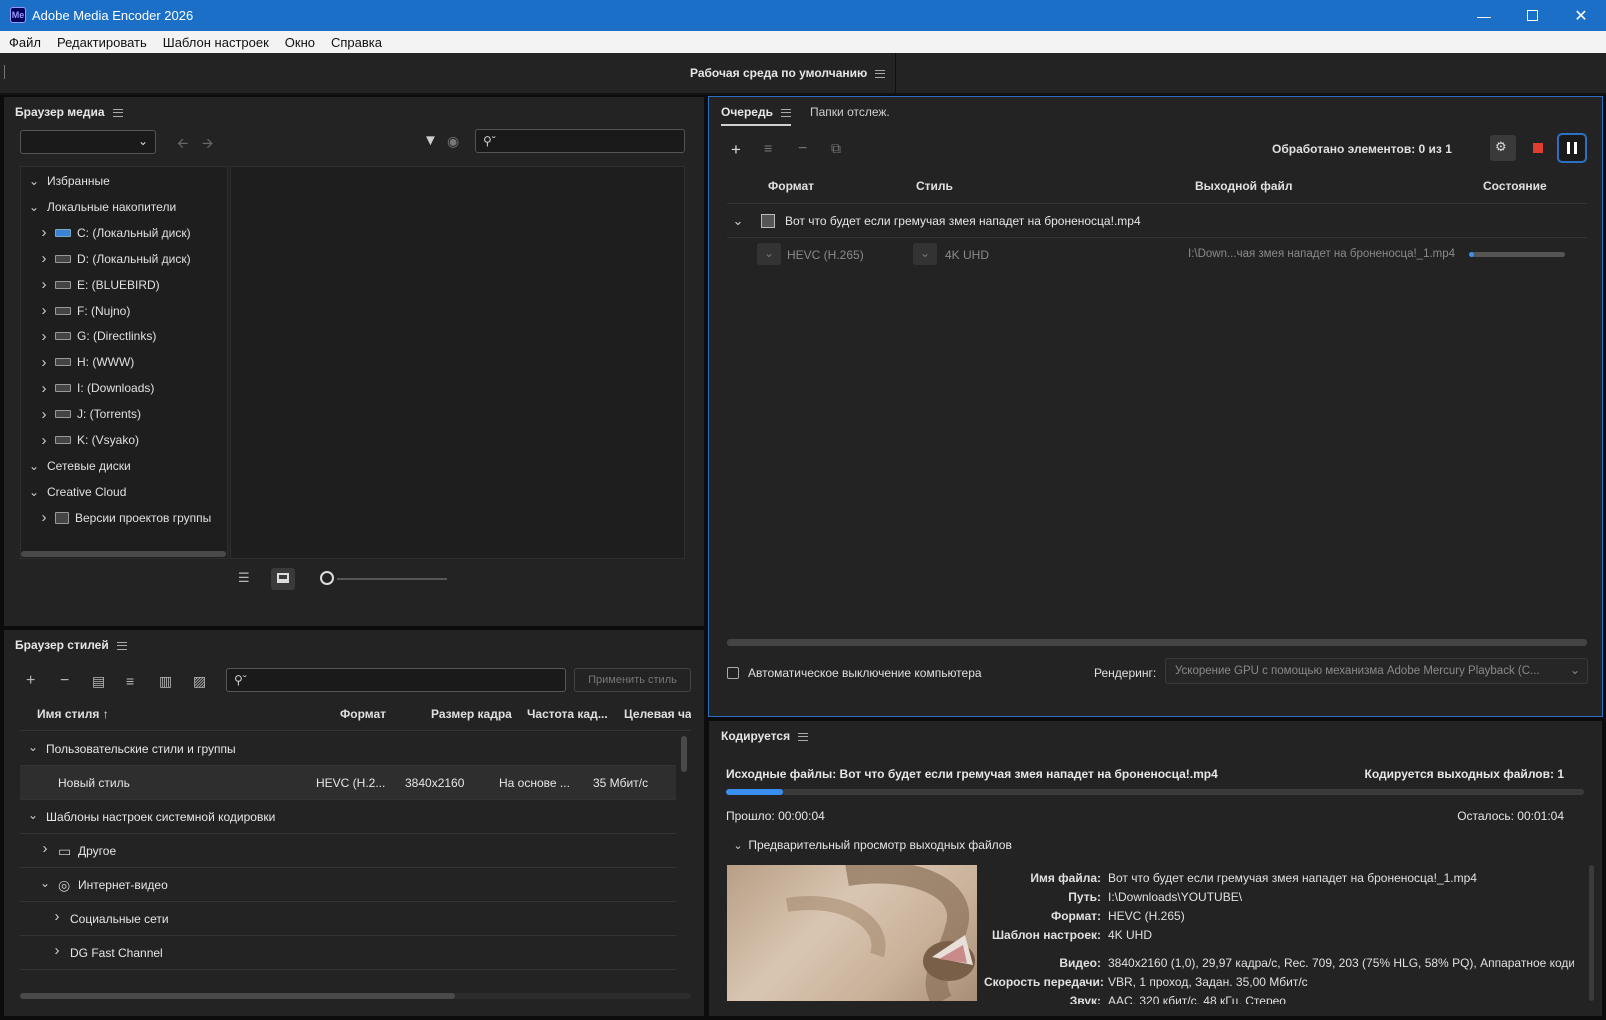  I want to click on tree-item: ⌄ Сетевые диски, so click(79, 466).